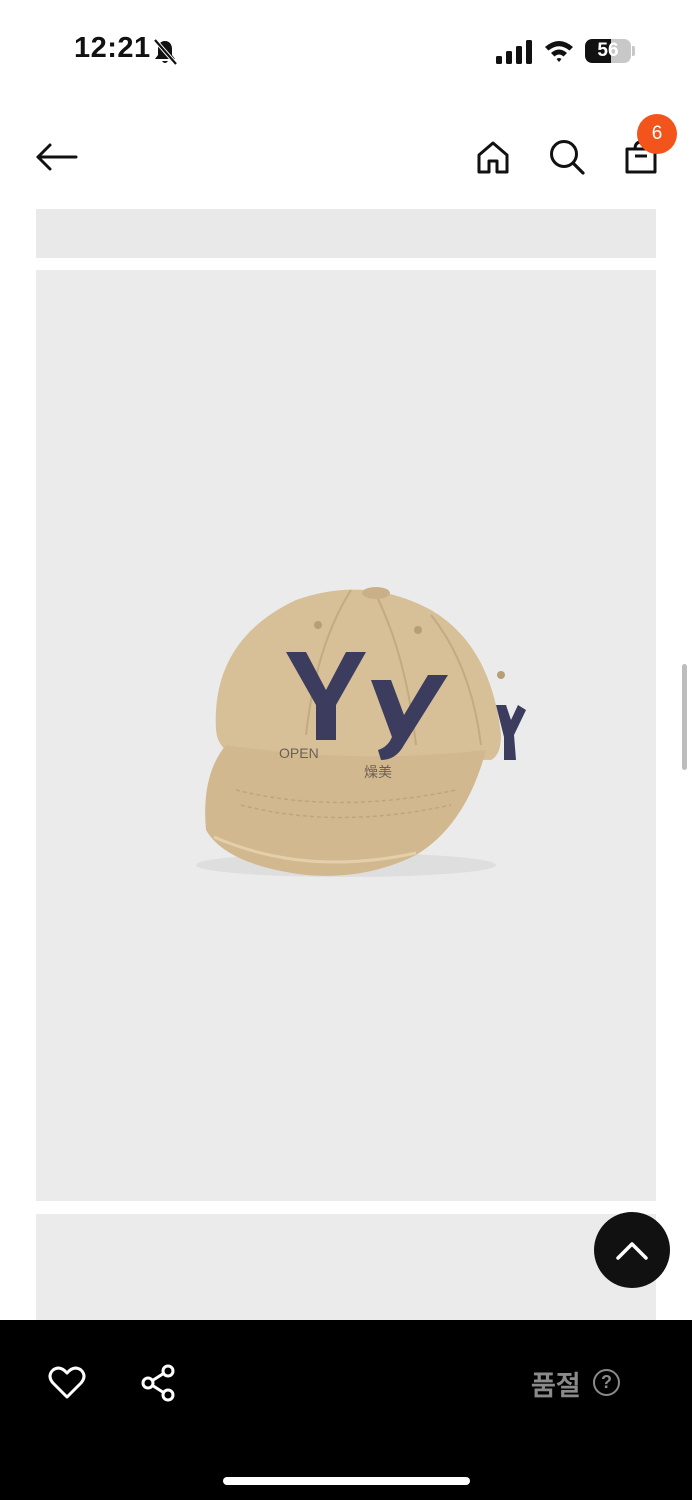 The height and width of the screenshot is (1500, 692). Describe the element at coordinates (556, 1386) in the screenshot. I see `sold-out-label: 품절` at that location.